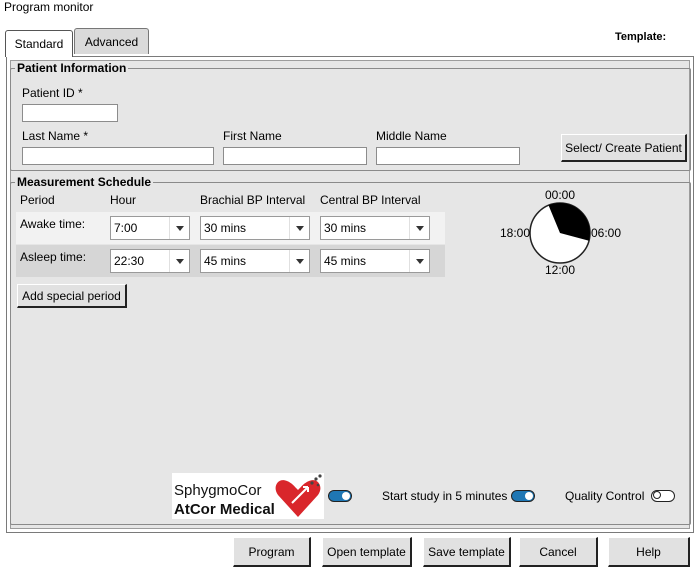  Describe the element at coordinates (624, 148) in the screenshot. I see `select-create-patient-button: Select/ Create Patient` at that location.